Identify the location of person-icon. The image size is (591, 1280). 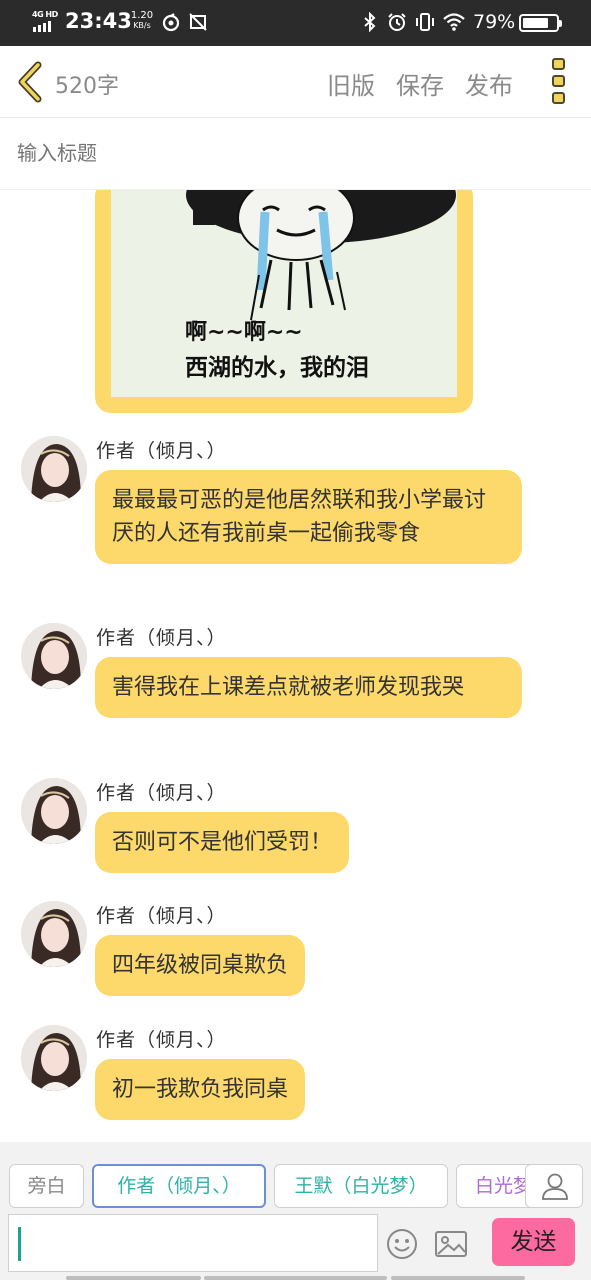
(555, 1186).